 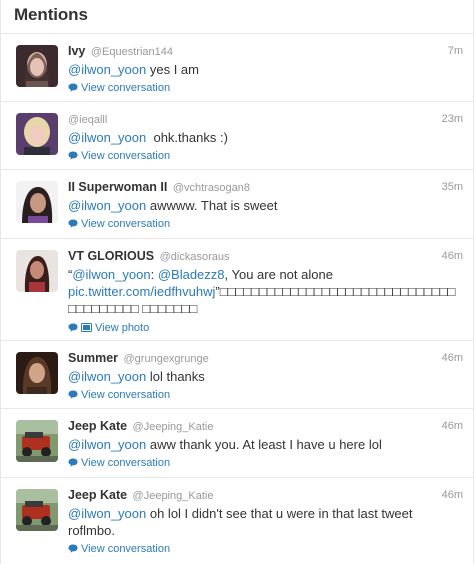 What do you see at coordinates (172, 69) in the screenshot?
I see `tweet-body: yes I am` at bounding box center [172, 69].